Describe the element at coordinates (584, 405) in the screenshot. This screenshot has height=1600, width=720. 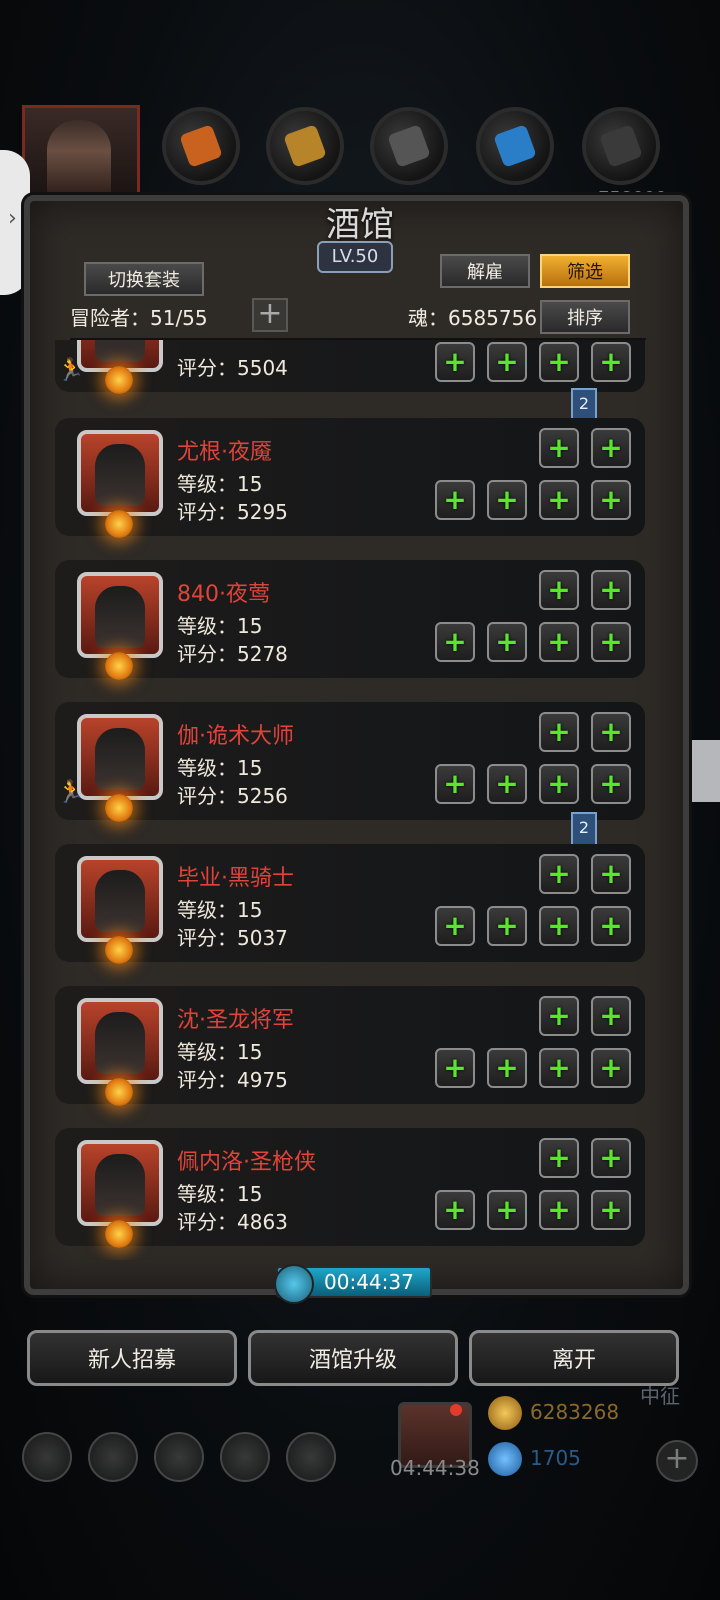
I see `rank-badge: 2` at that location.